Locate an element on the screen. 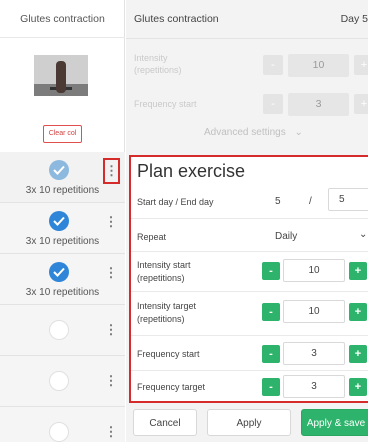 Image resolution: width=368 pixels, height=442 pixels. intensity-target-input: 10 is located at coordinates (314, 311).